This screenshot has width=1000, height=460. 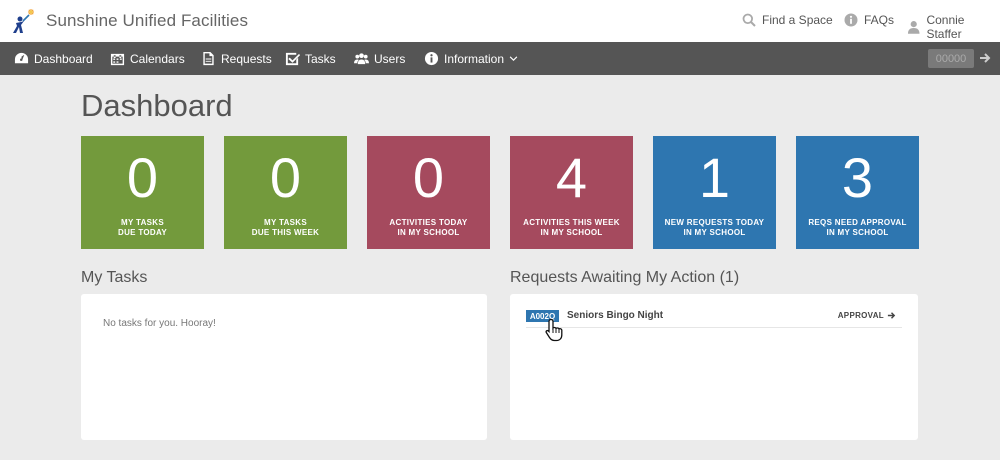 What do you see at coordinates (246, 58) in the screenshot?
I see `nav-requests-label: Requests` at bounding box center [246, 58].